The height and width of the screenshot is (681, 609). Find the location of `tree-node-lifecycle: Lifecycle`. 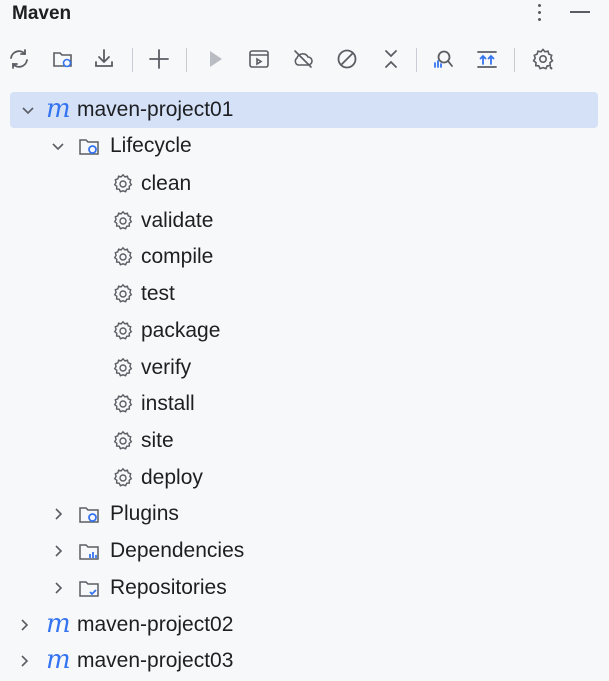

tree-node-lifecycle: Lifecycle is located at coordinates (304, 146).